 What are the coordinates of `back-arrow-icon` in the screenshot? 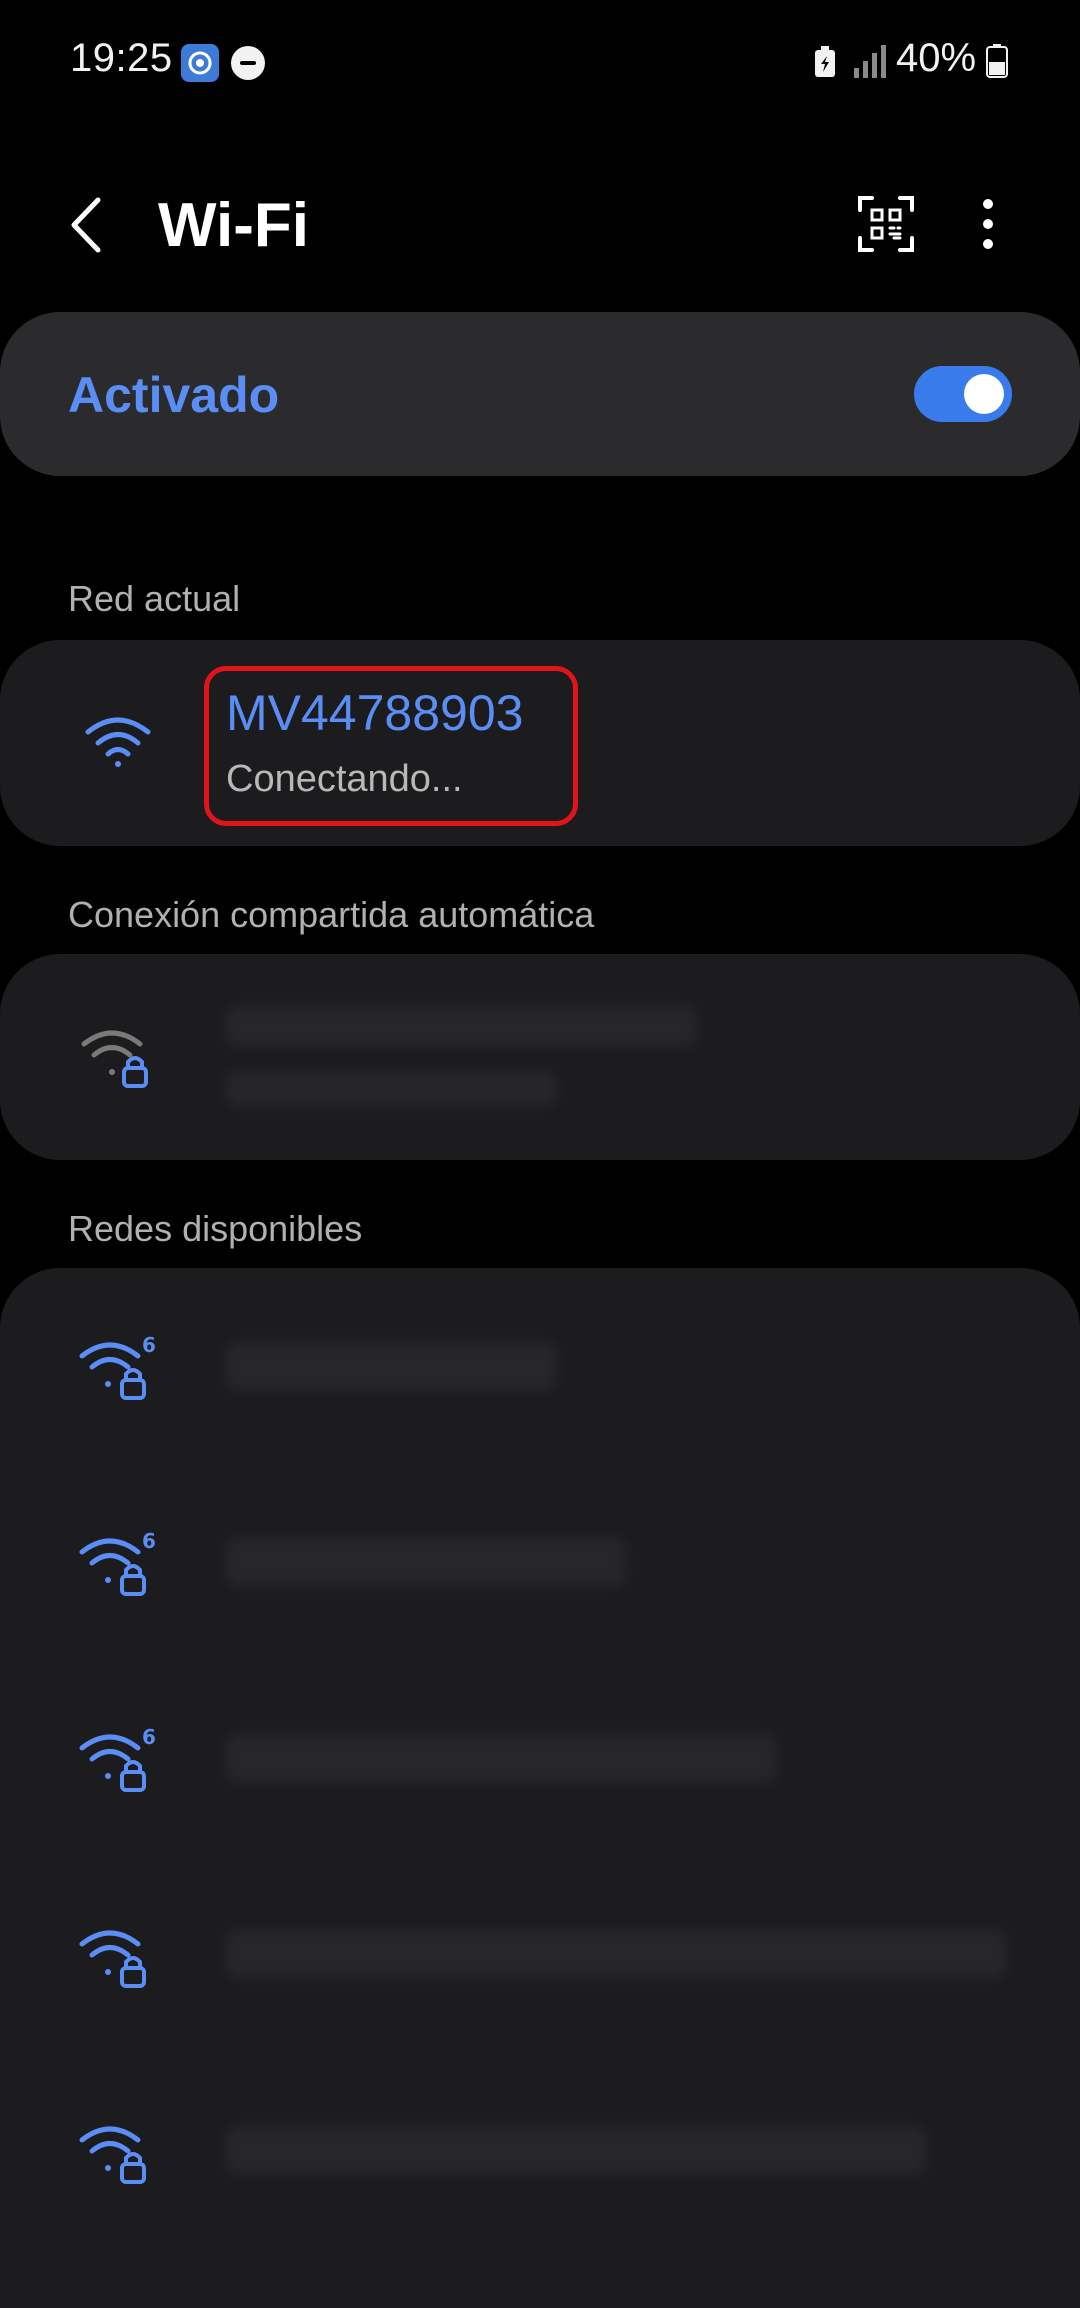 It's located at (88, 225).